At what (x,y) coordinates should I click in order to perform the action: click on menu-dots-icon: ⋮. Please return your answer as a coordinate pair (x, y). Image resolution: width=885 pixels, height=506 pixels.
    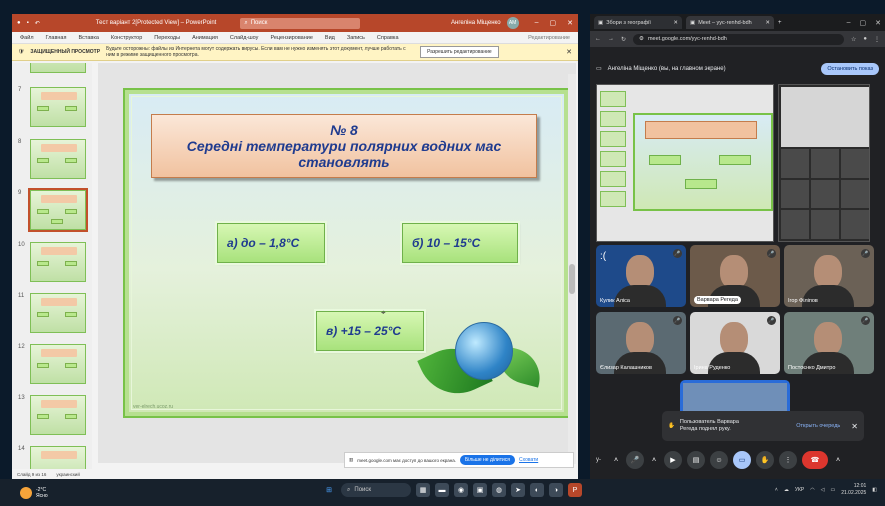
    Looking at the image, I should click on (877, 39).